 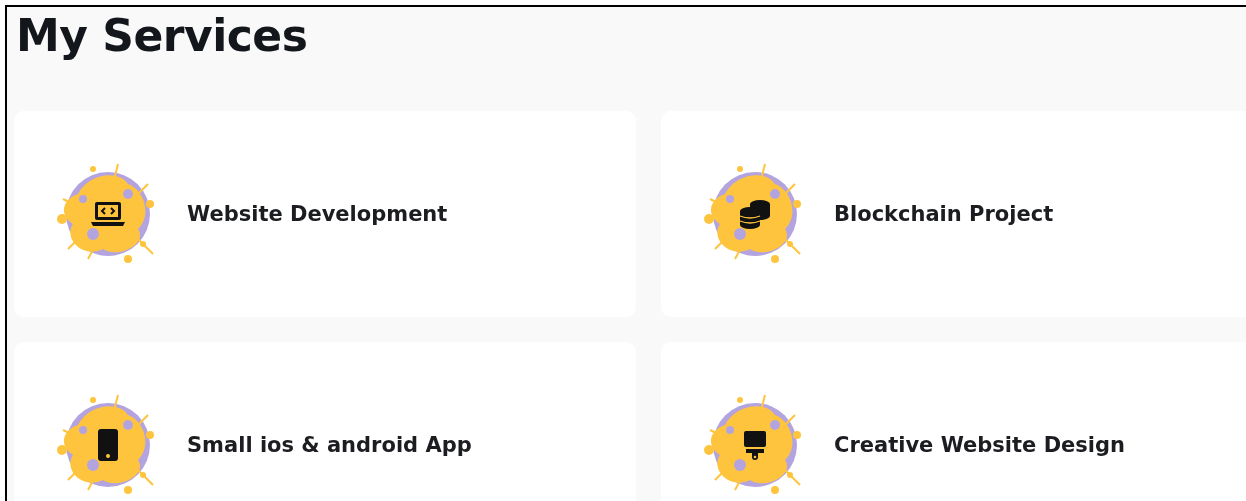 I want to click on service-title: Website Development, so click(x=317, y=214).